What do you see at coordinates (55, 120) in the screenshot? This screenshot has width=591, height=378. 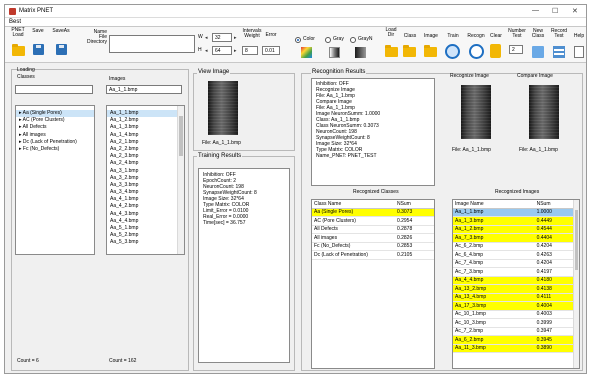 I see `class-item: ▸ AC (Pore Clusters)` at bounding box center [55, 120].